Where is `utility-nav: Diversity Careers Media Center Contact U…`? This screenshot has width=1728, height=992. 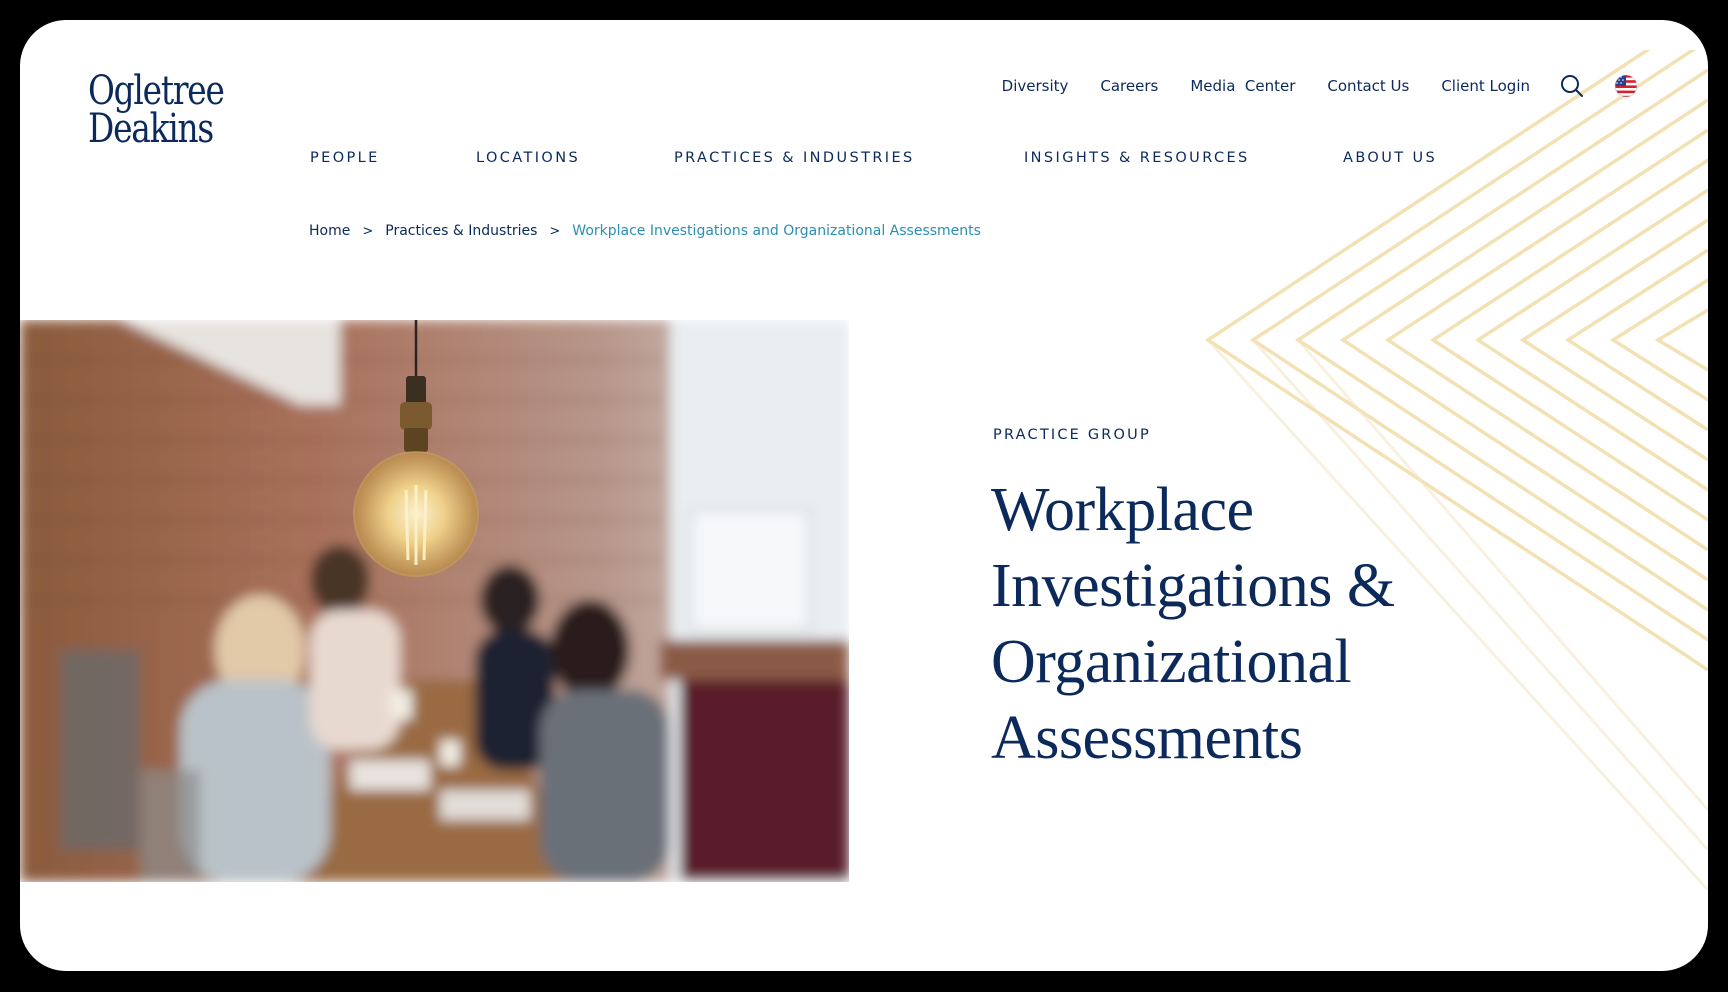
utility-nav: Diversity Careers Media Center Contact U… is located at coordinates (1320, 86).